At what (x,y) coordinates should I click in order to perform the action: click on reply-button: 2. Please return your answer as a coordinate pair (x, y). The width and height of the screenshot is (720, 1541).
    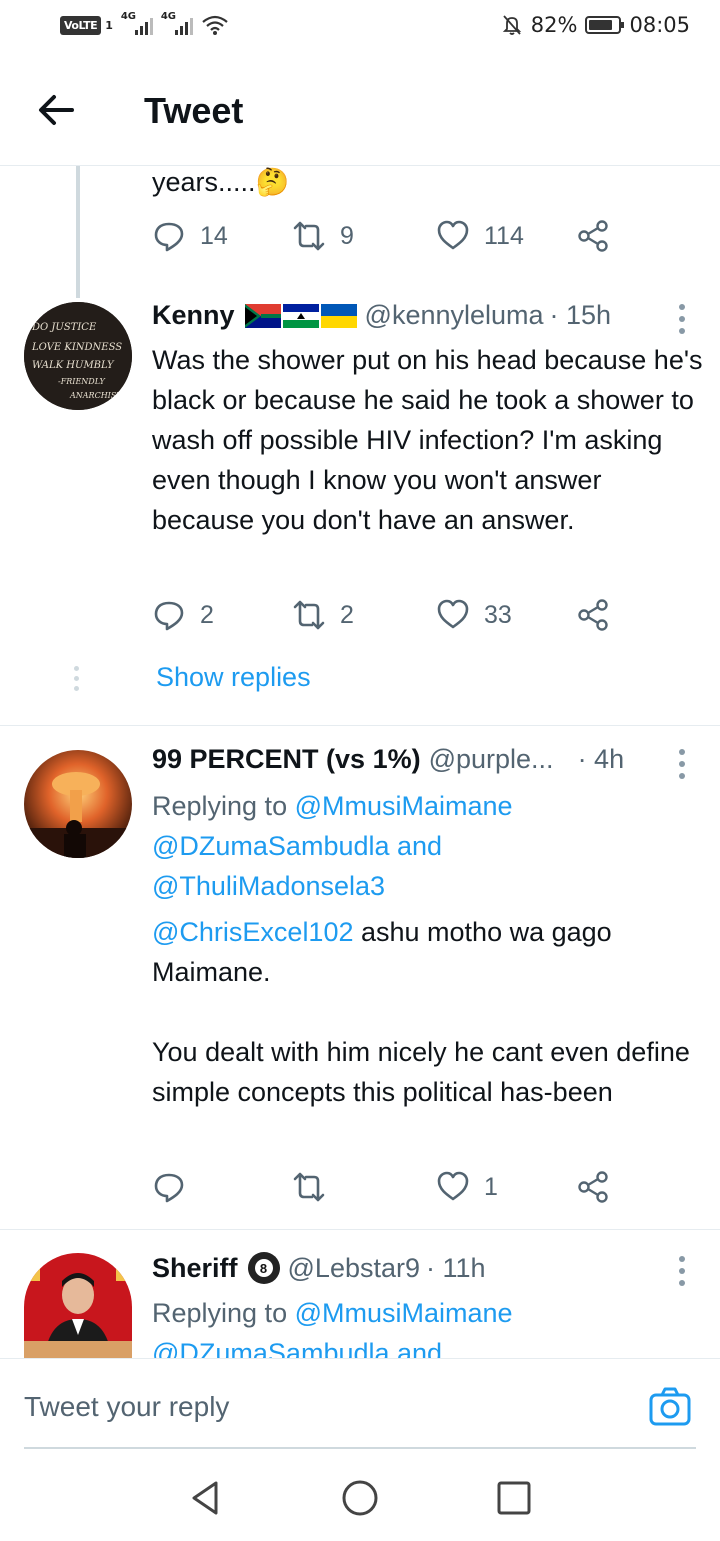
    Looking at the image, I should click on (183, 615).